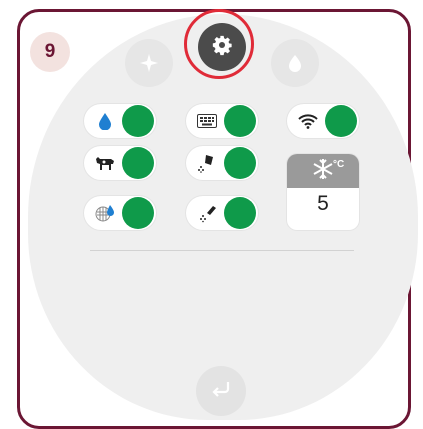 The image size is (423, 429). I want to click on toggle-milk-frother, so click(222, 213).